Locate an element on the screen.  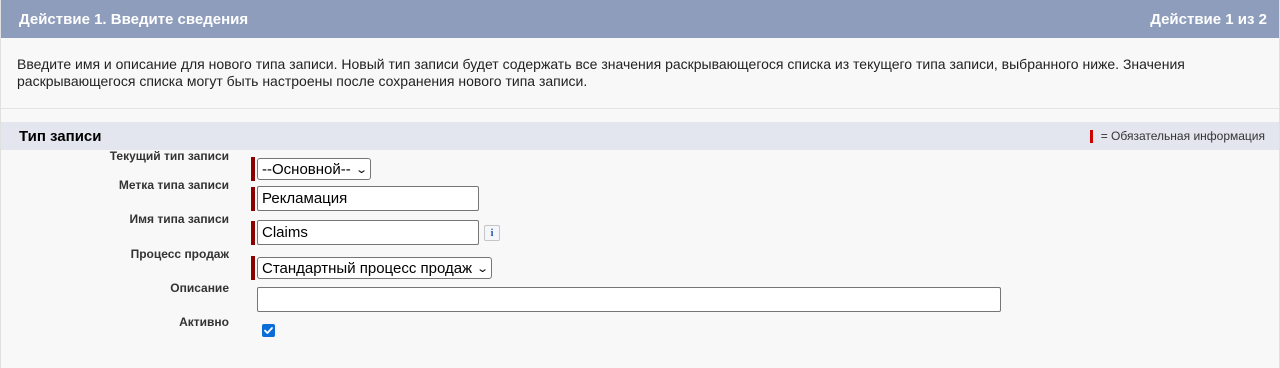
sales-process-label: Процесс продаж is located at coordinates (179, 254).